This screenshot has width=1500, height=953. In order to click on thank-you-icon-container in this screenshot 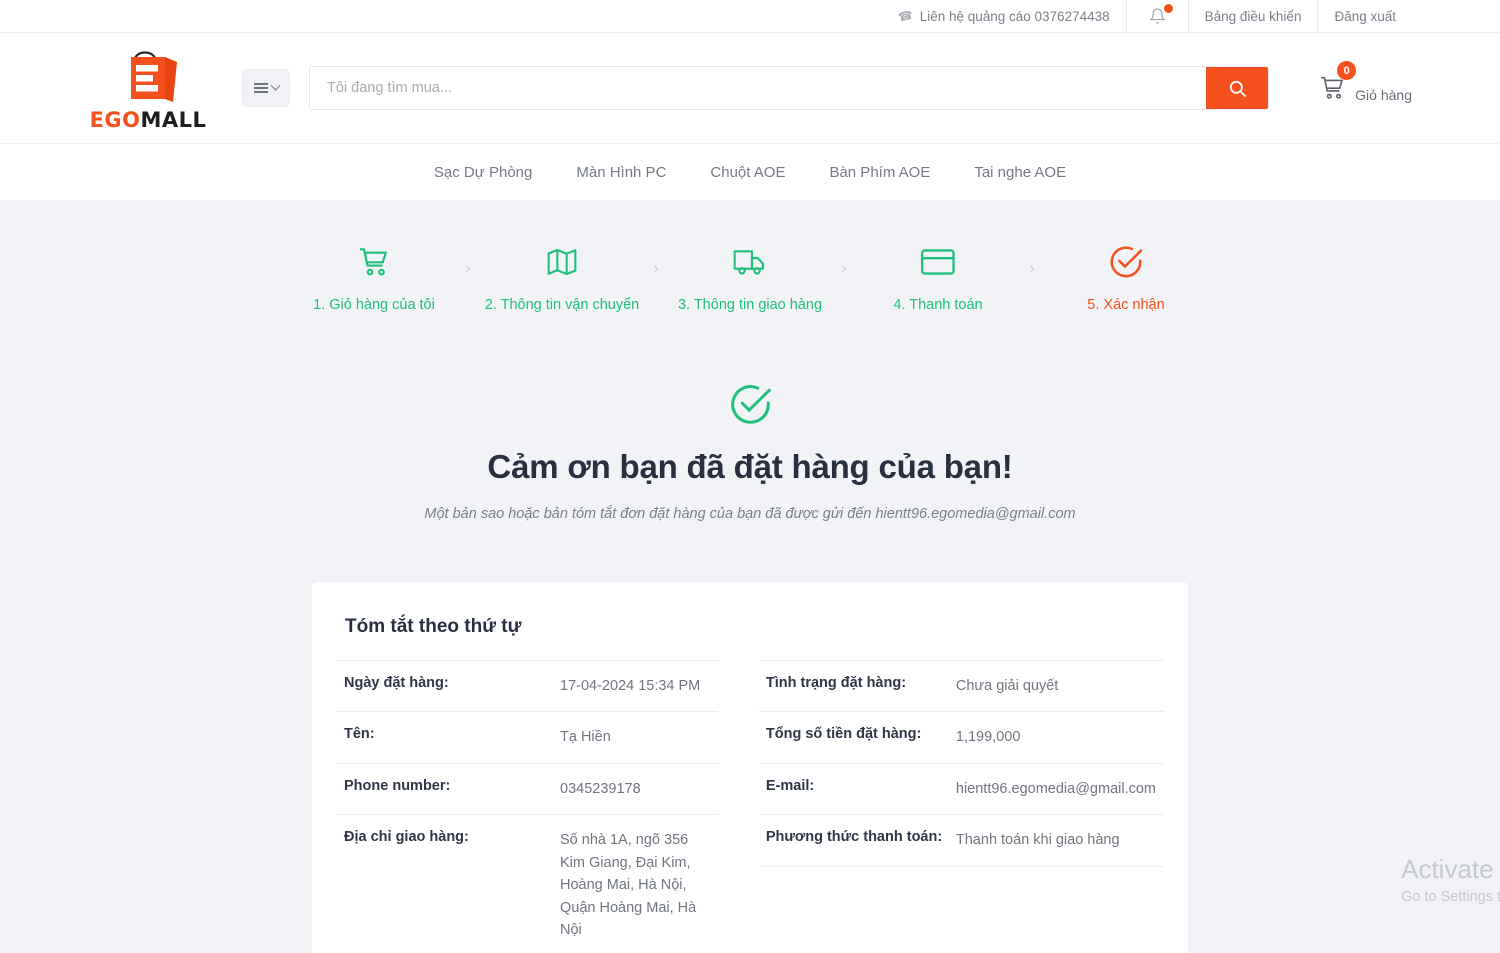, I will do `click(750, 407)`.